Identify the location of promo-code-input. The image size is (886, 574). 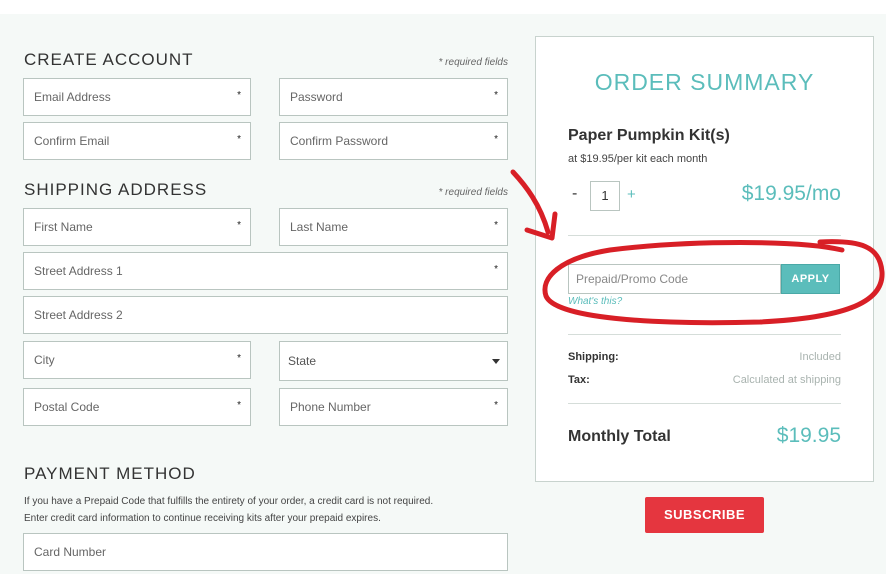
(674, 279).